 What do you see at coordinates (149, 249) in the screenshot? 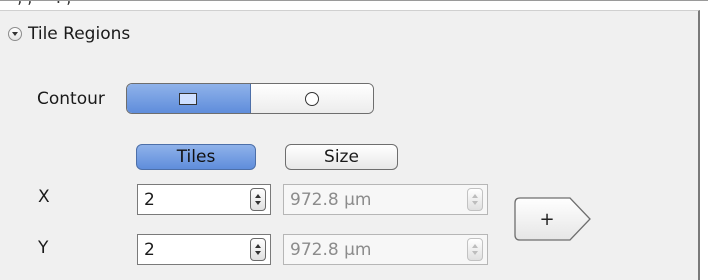
I see `y-tiles-value: 2` at bounding box center [149, 249].